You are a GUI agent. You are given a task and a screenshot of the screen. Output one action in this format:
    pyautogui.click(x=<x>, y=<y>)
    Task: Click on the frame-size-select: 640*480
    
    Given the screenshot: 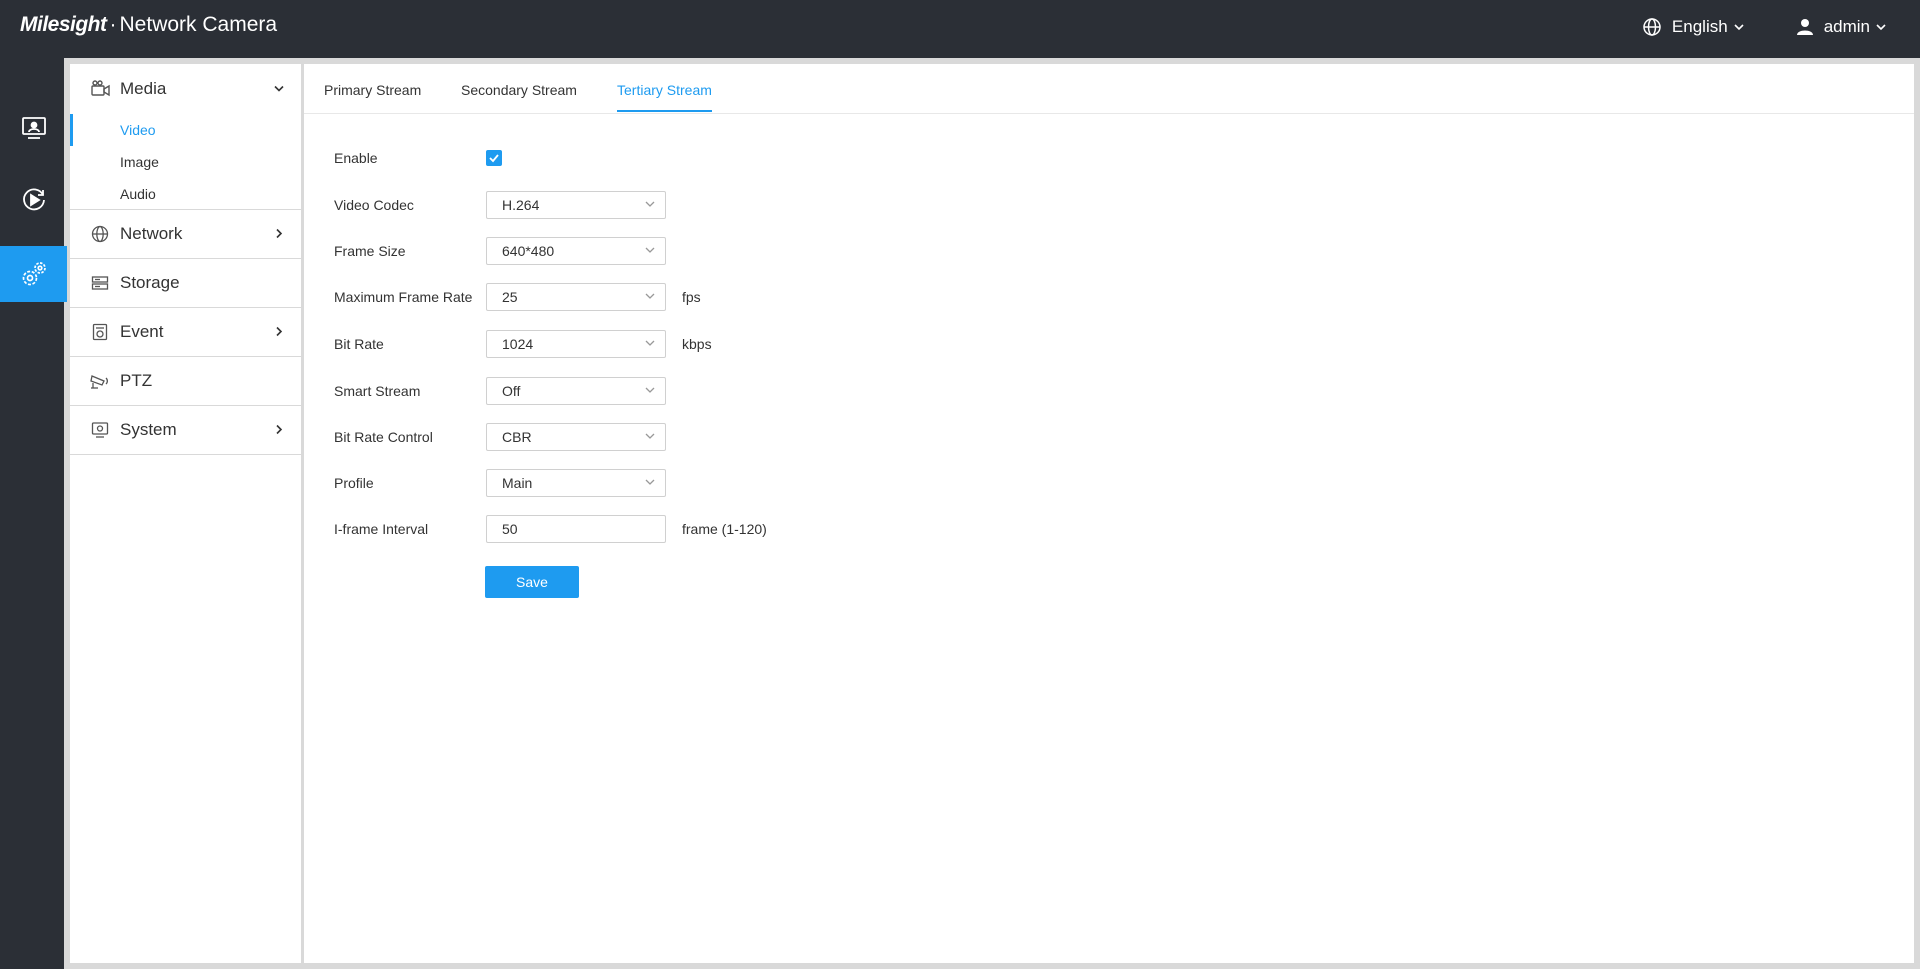 What is the action you would take?
    pyautogui.click(x=576, y=251)
    